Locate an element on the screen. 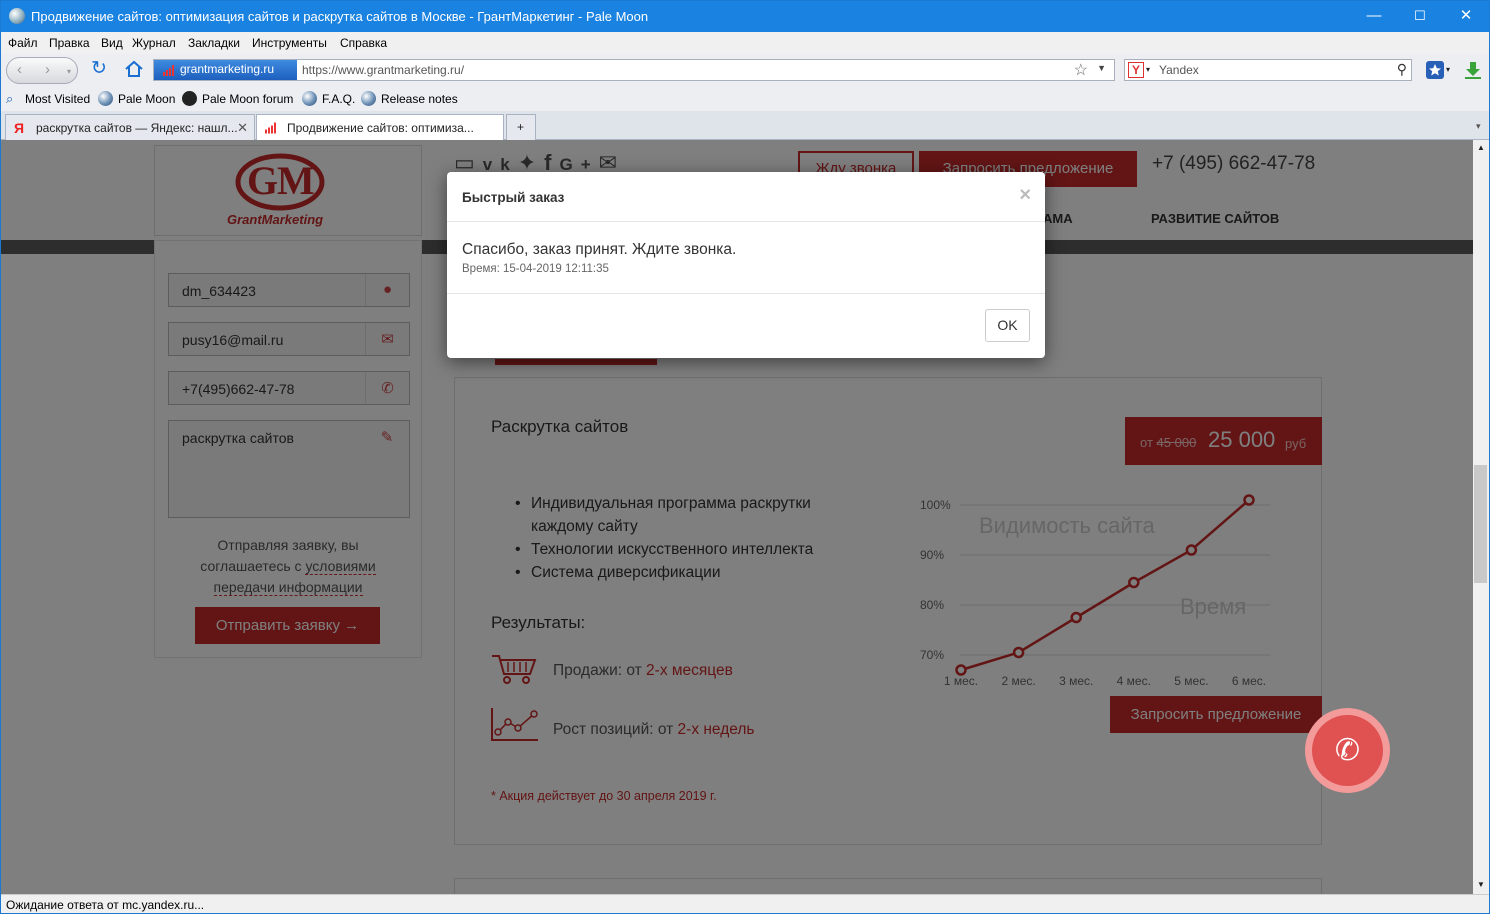  menu-bookmarks: Закладки is located at coordinates (214, 43).